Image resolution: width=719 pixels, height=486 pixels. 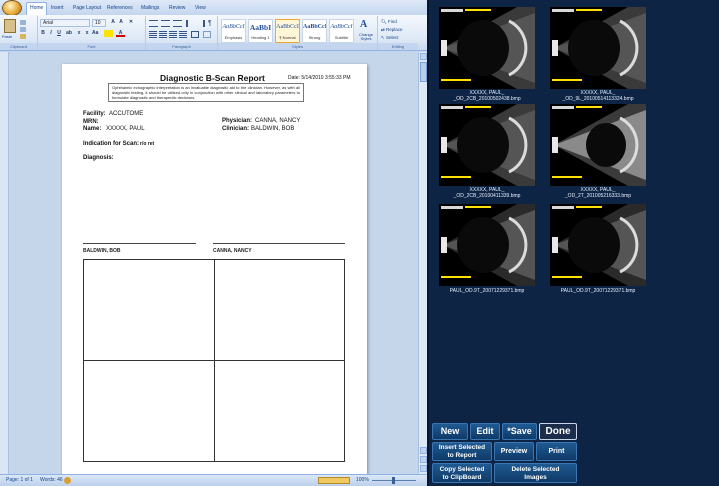 What do you see at coordinates (392, 30) in the screenshot?
I see `replace-button: ⇄ Replace` at bounding box center [392, 30].